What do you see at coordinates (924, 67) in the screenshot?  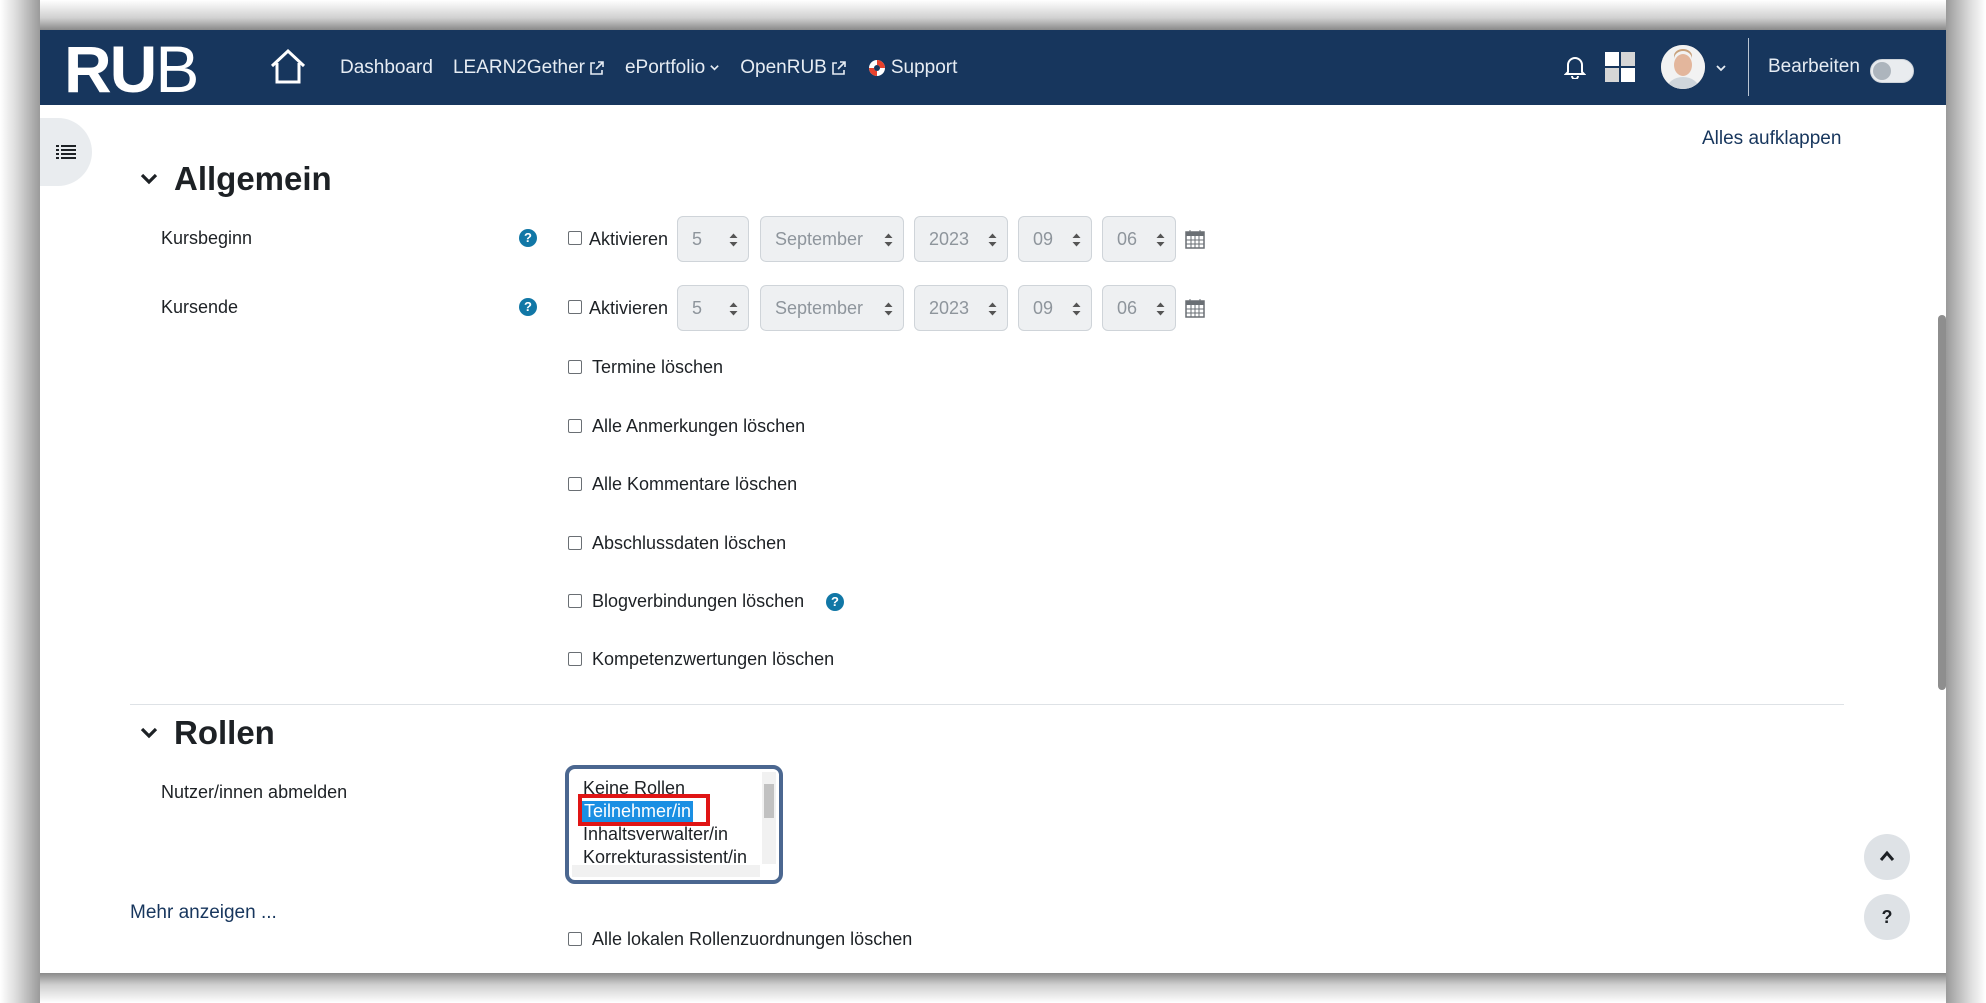 I see `nav-support-label: Support` at bounding box center [924, 67].